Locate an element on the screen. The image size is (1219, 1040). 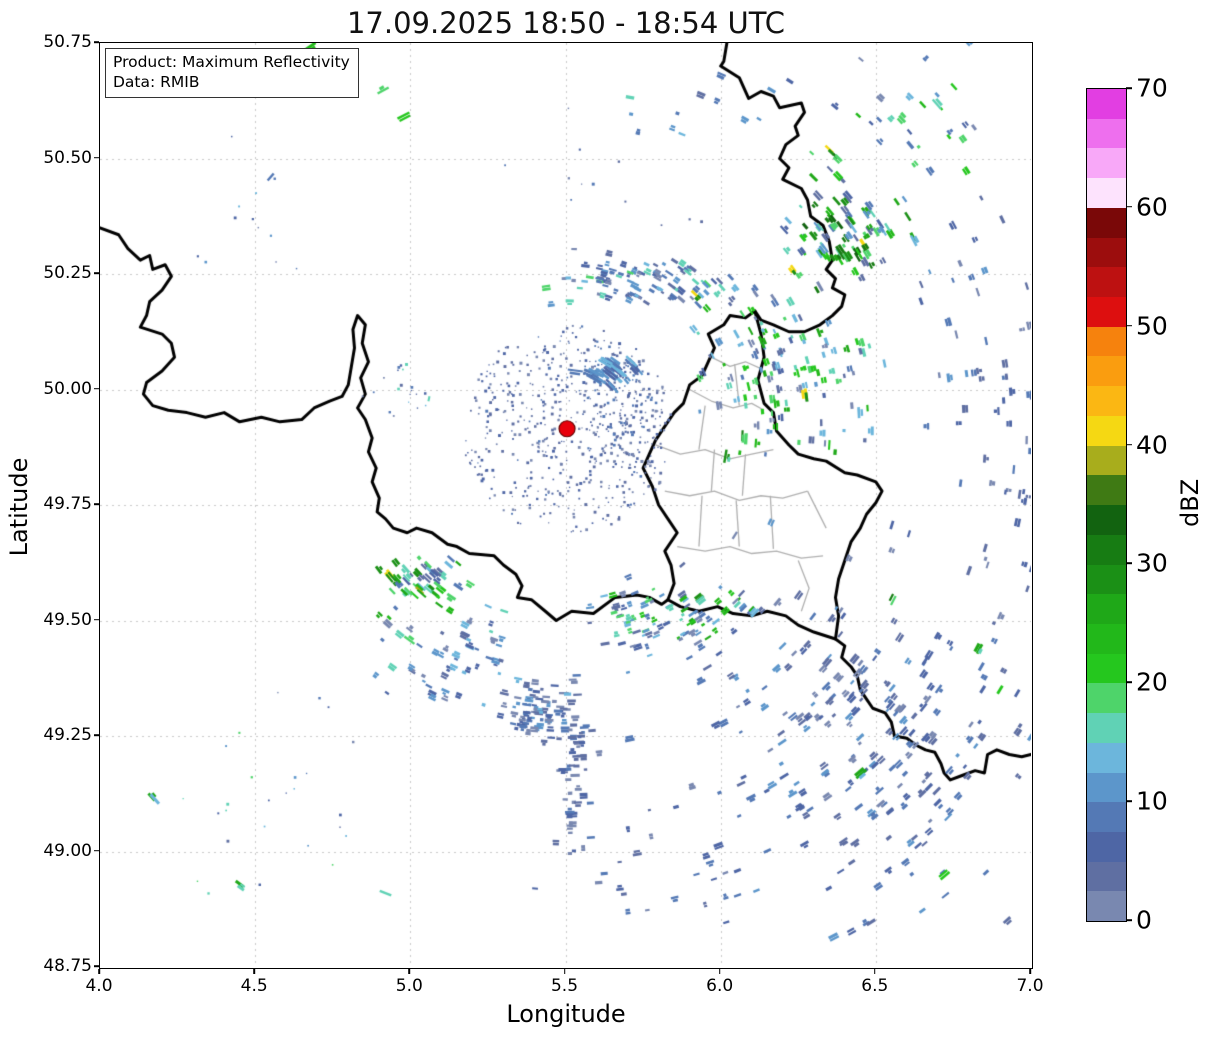
colorbar is located at coordinates (1106, 505).